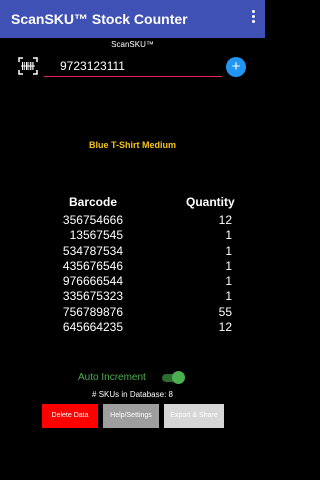  I want to click on app-bar: ScanSKU™ Stock Counter, so click(132, 19).